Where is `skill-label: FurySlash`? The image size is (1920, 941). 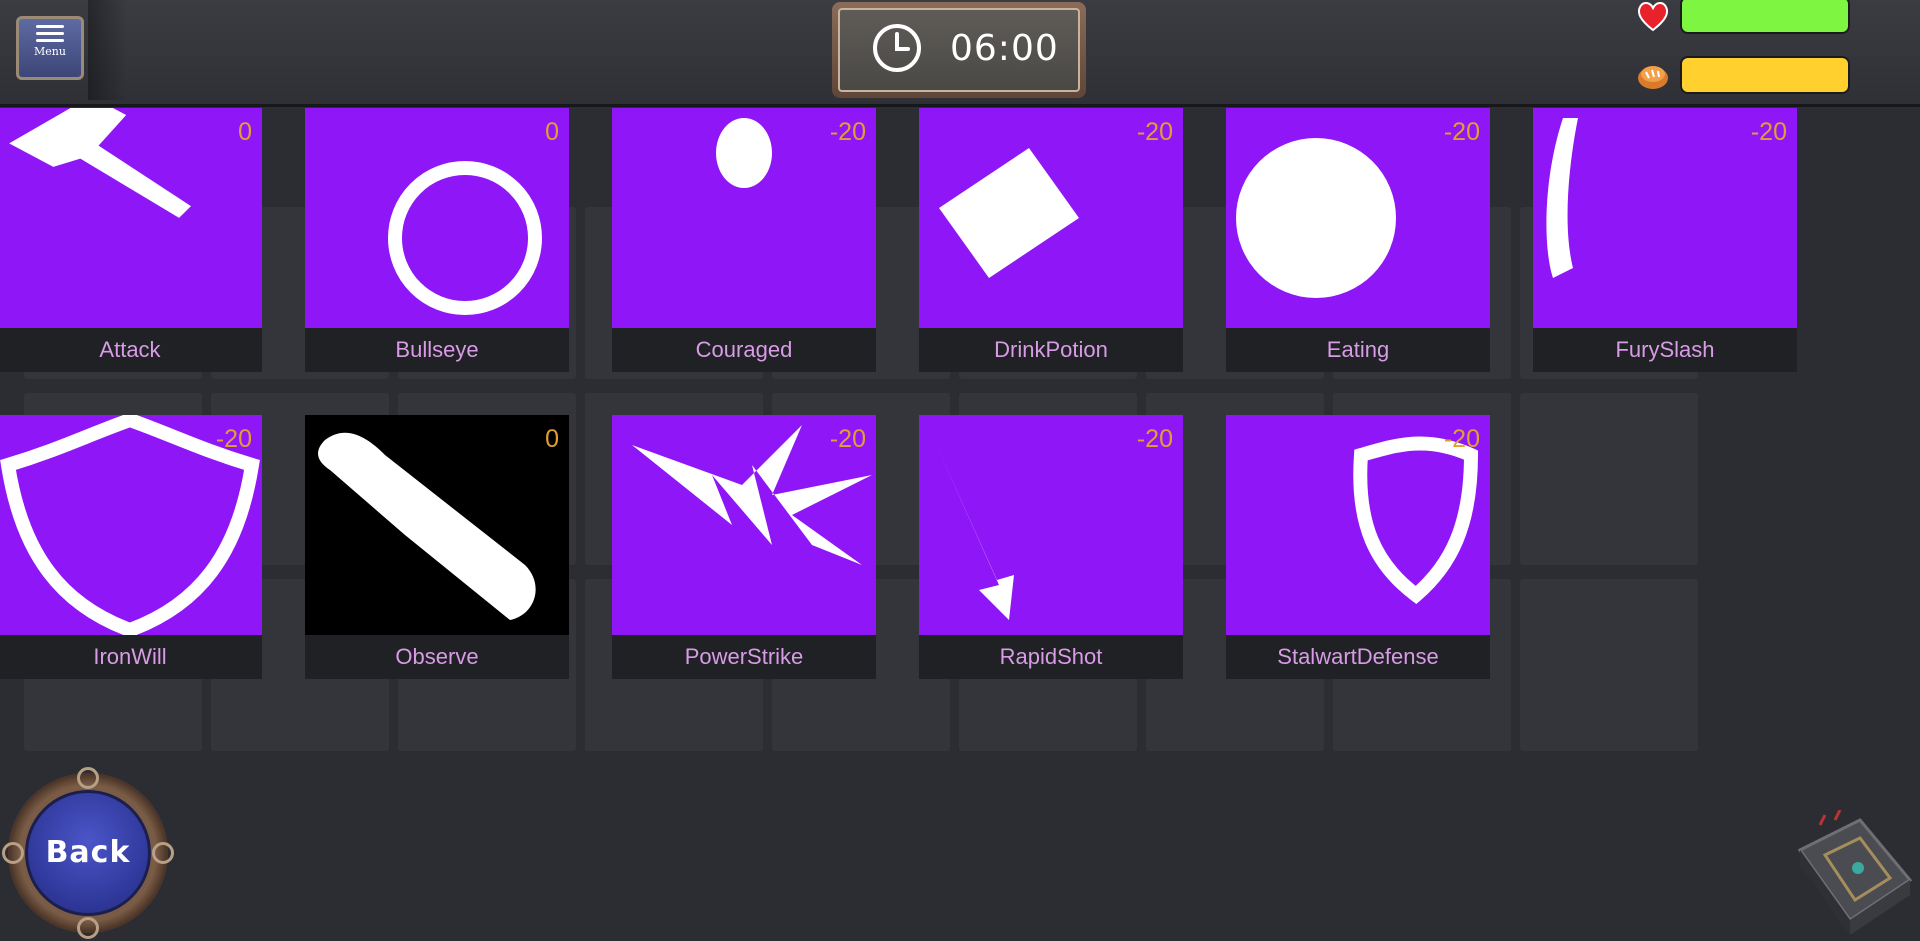
skill-label: FurySlash is located at coordinates (1665, 350).